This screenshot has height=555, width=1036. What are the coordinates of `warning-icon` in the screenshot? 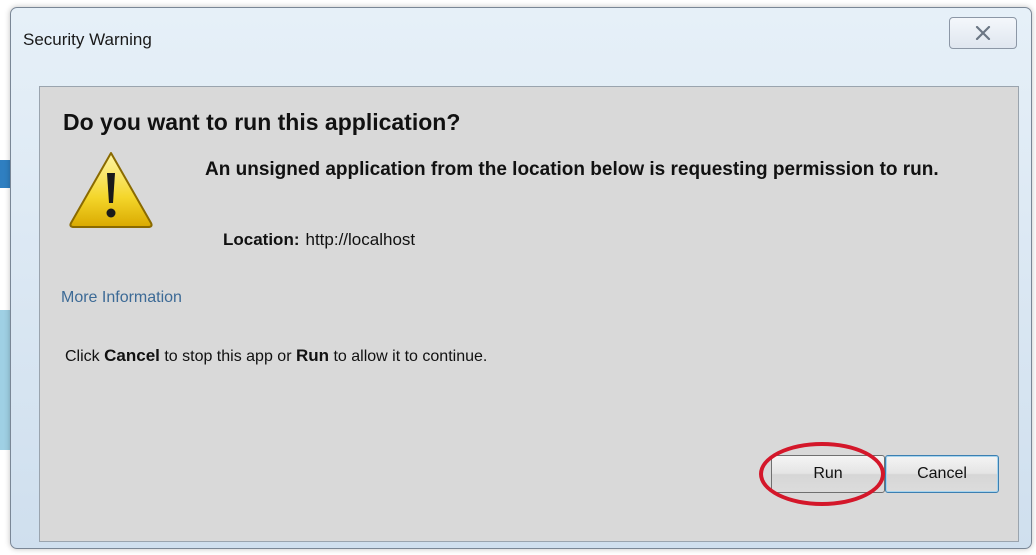 It's located at (111, 190).